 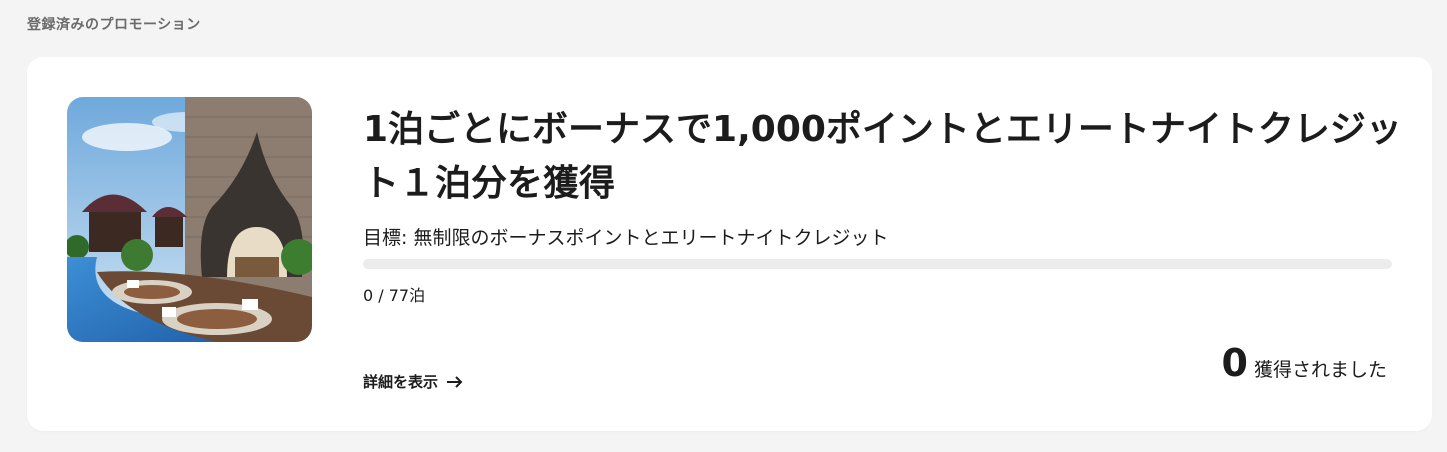 I want to click on progress-text: 0 / 77泊, so click(x=394, y=295).